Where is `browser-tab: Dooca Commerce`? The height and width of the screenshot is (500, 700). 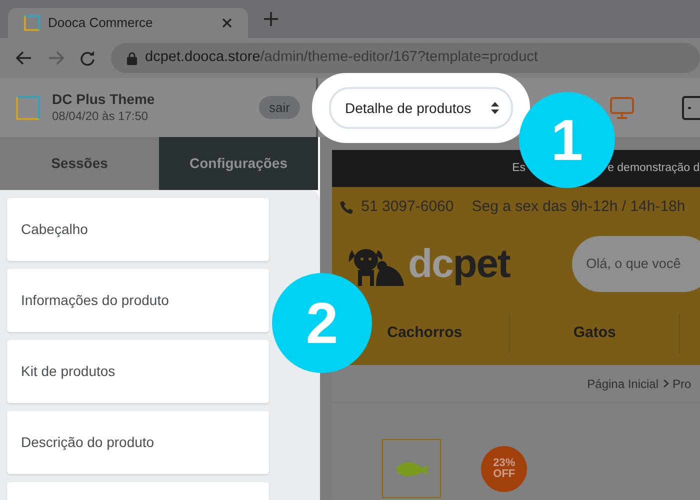
browser-tab: Dooca Commerce is located at coordinates (128, 23).